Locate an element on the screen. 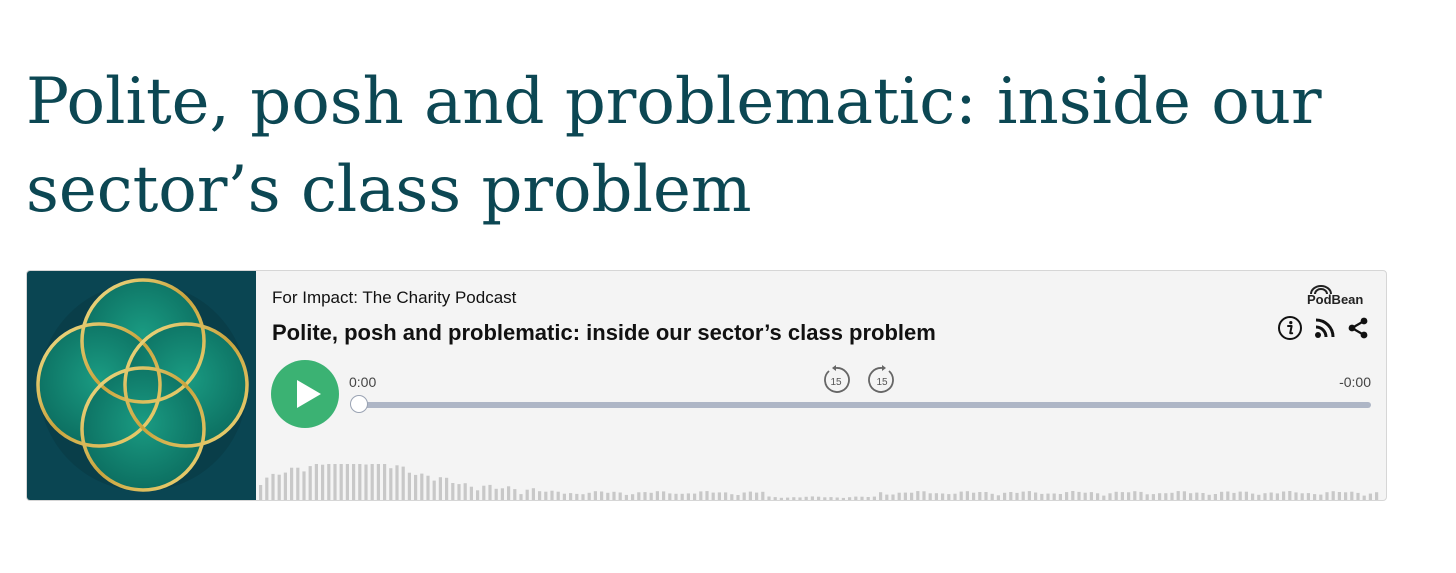 This screenshot has width=1456, height=573. forward-15-button: 15 is located at coordinates (882, 380).